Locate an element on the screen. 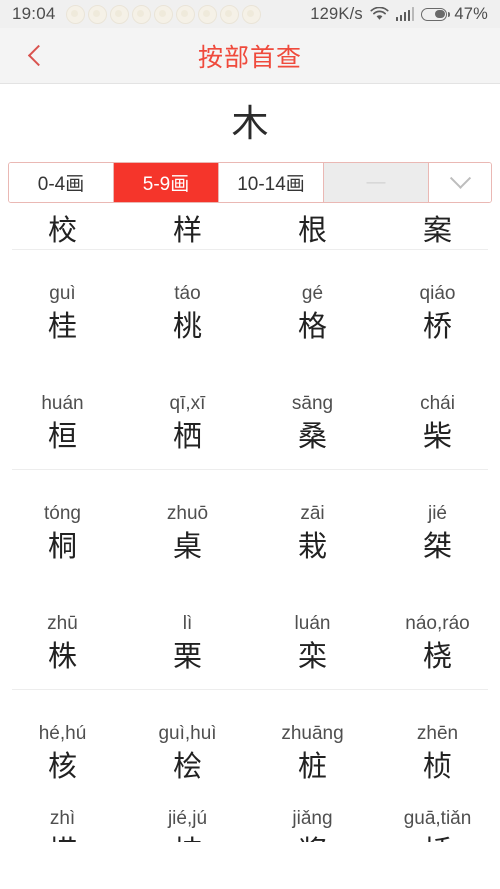  stroke-tab-0-4: 0-4画 is located at coordinates (61, 182).